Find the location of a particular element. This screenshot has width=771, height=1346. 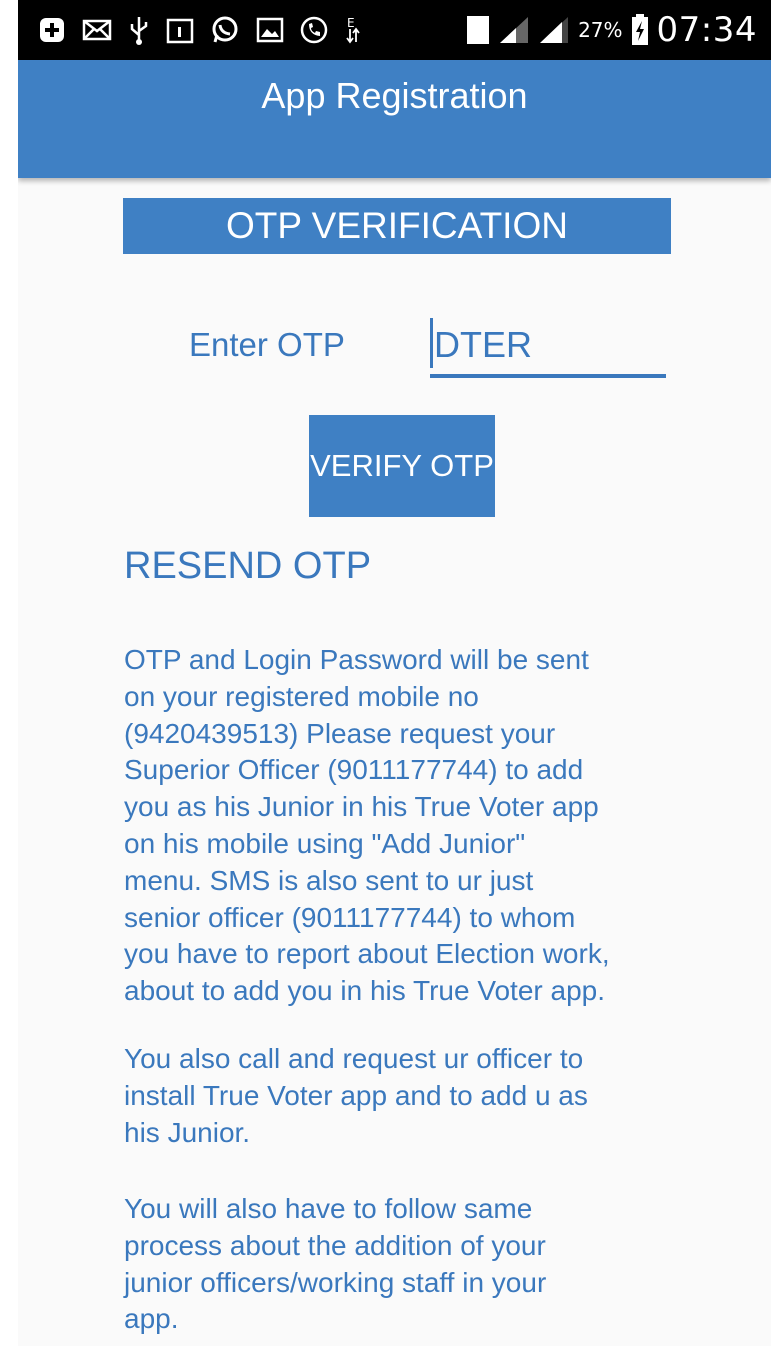

battery-charging-icon is located at coordinates (640, 30).